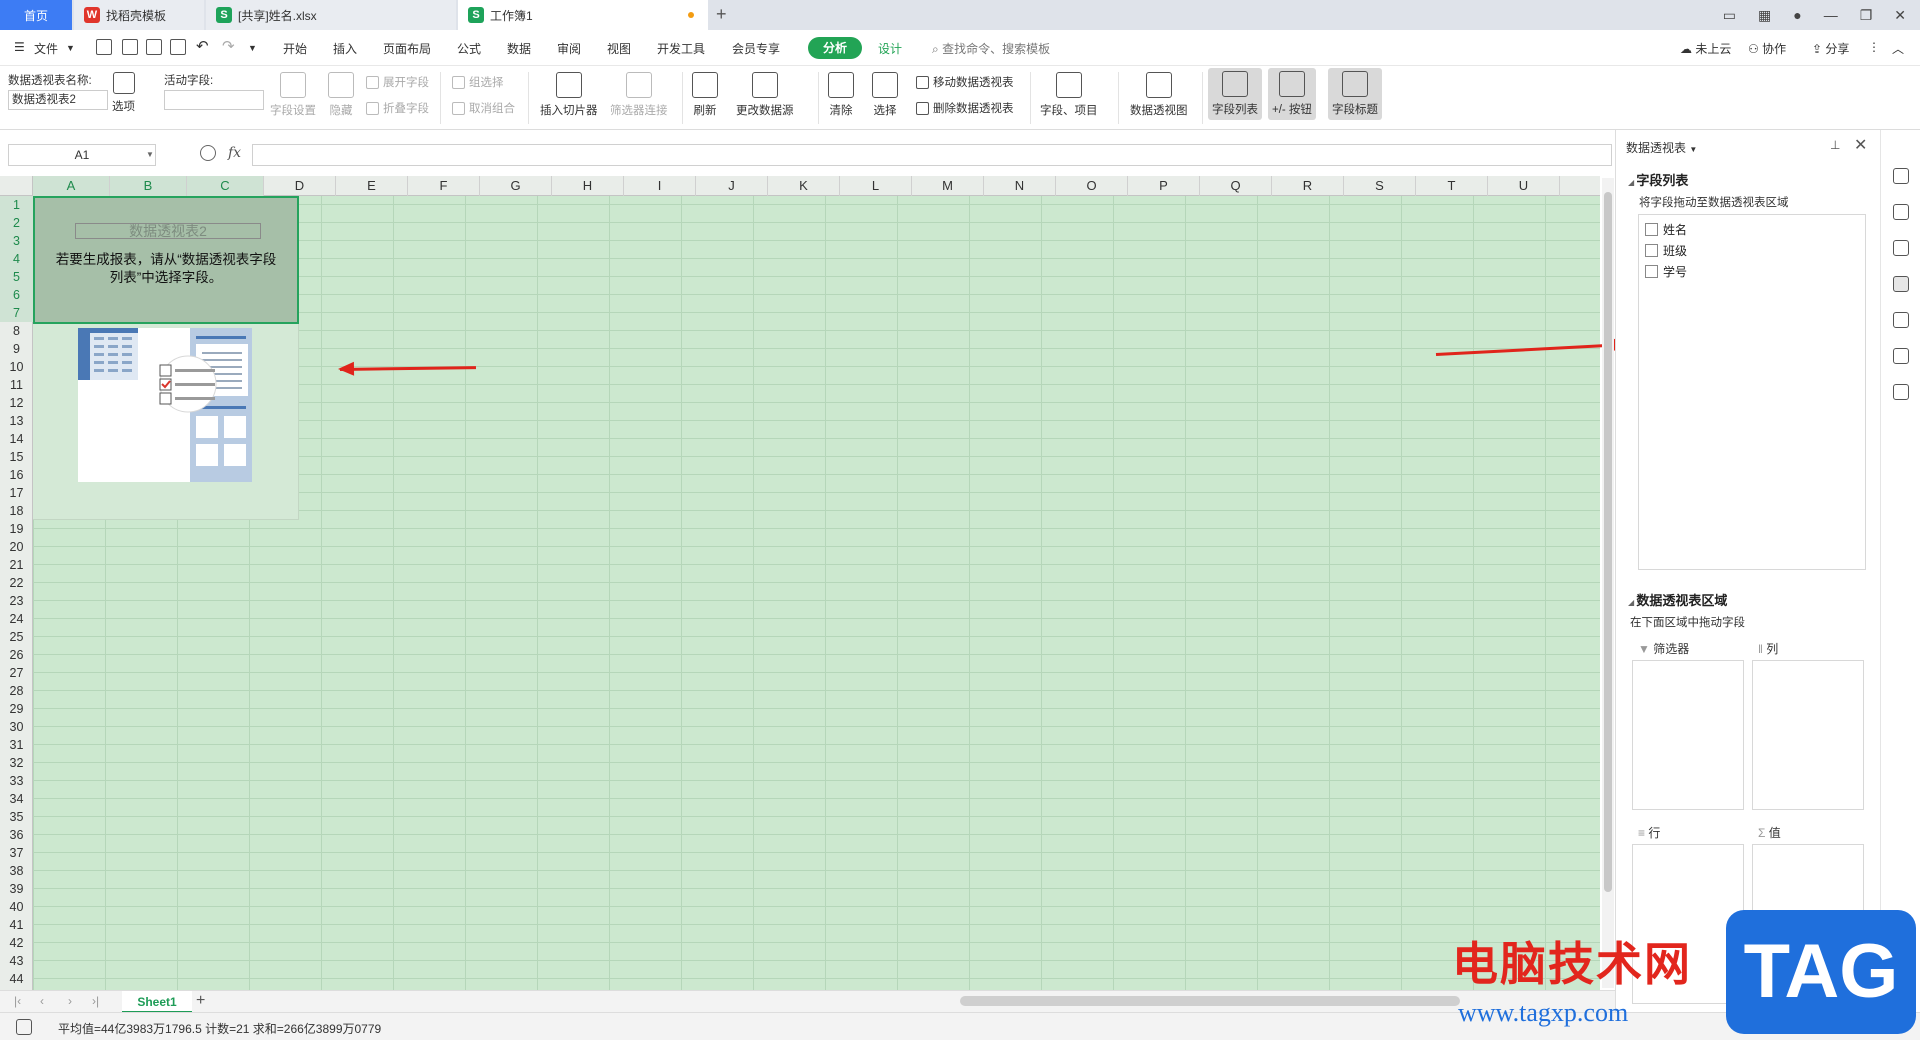  What do you see at coordinates (1797, 15) in the screenshot?
I see `avatar: ●` at bounding box center [1797, 15].